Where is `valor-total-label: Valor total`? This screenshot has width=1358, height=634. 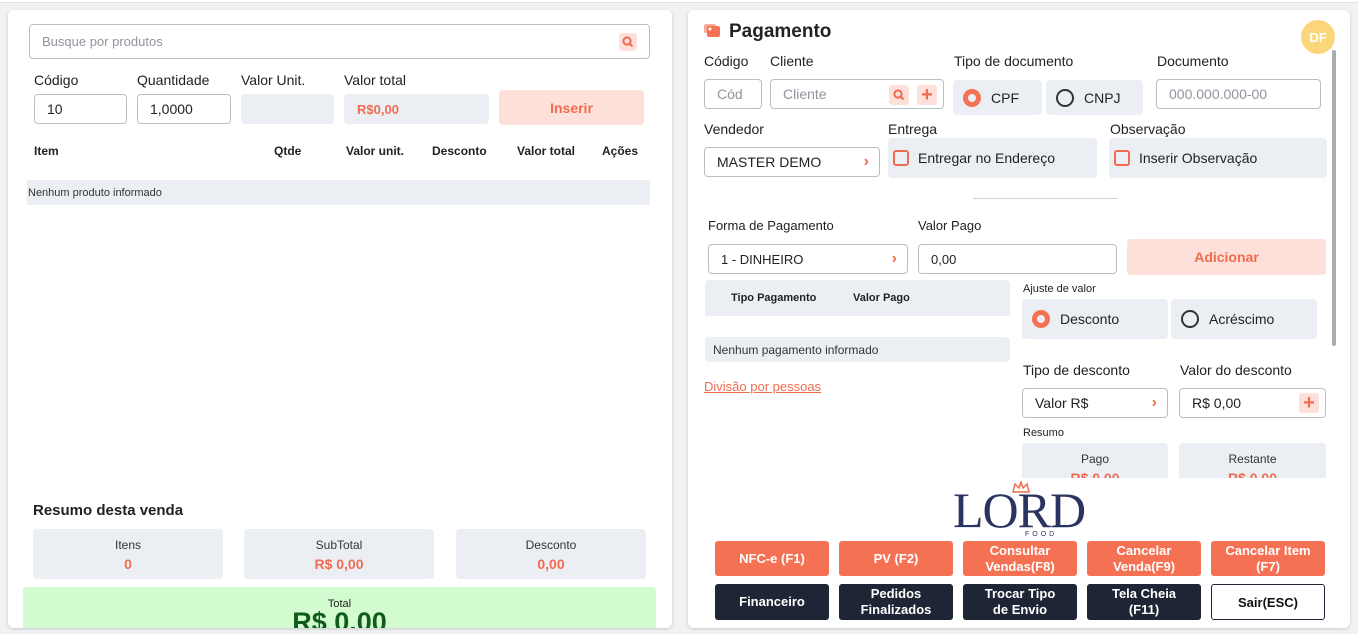 valor-total-label: Valor total is located at coordinates (375, 80).